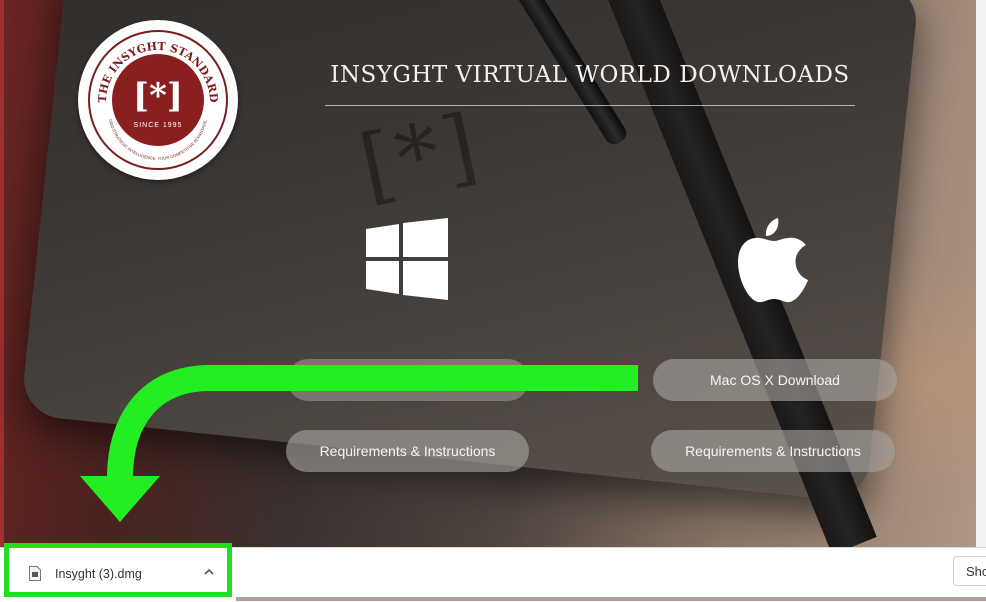  What do you see at coordinates (773, 260) in the screenshot?
I see `apple-logo-icon` at bounding box center [773, 260].